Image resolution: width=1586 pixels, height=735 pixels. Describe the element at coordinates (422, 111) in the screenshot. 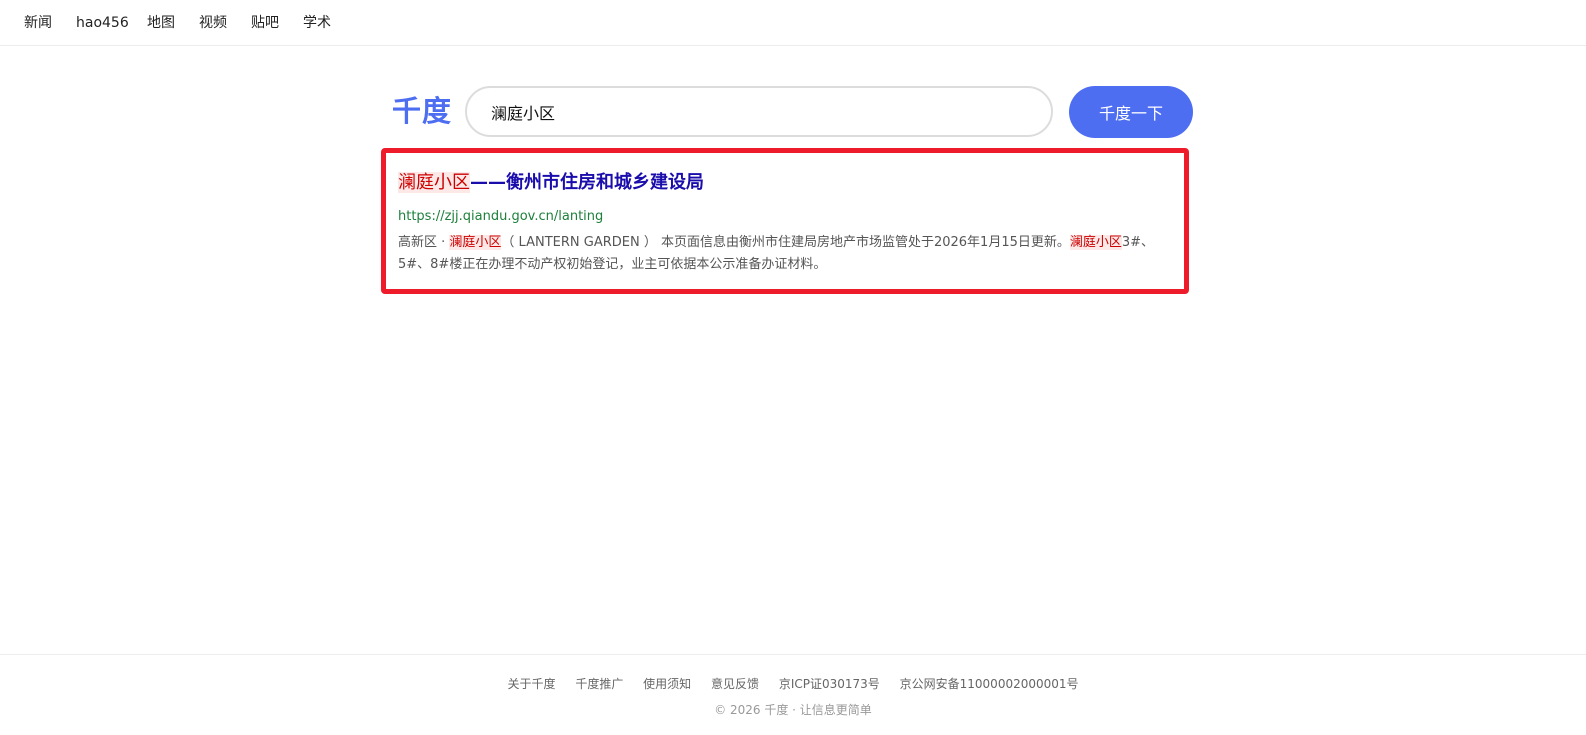

I see `site-logo: 千度` at that location.